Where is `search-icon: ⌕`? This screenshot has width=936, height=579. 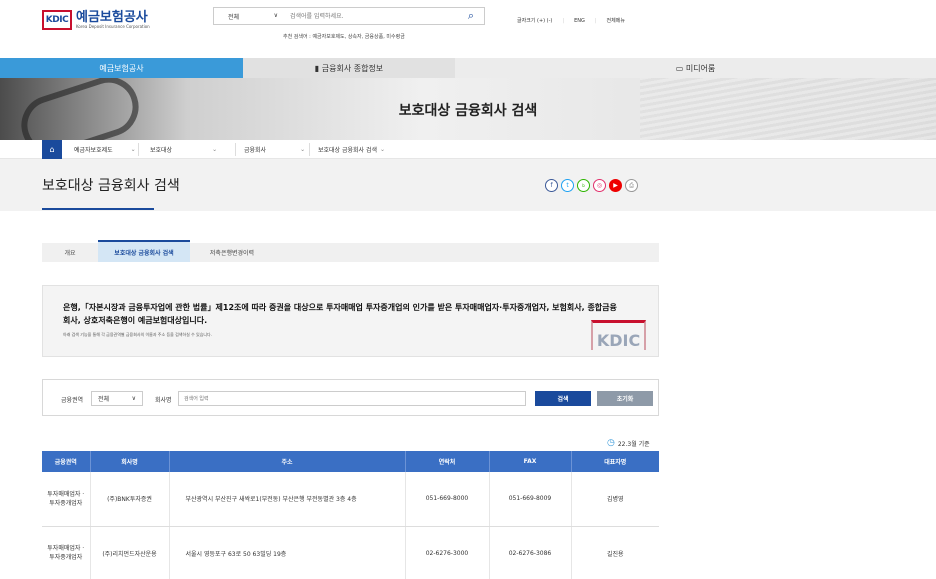
search-icon: ⌕ is located at coordinates (471, 16).